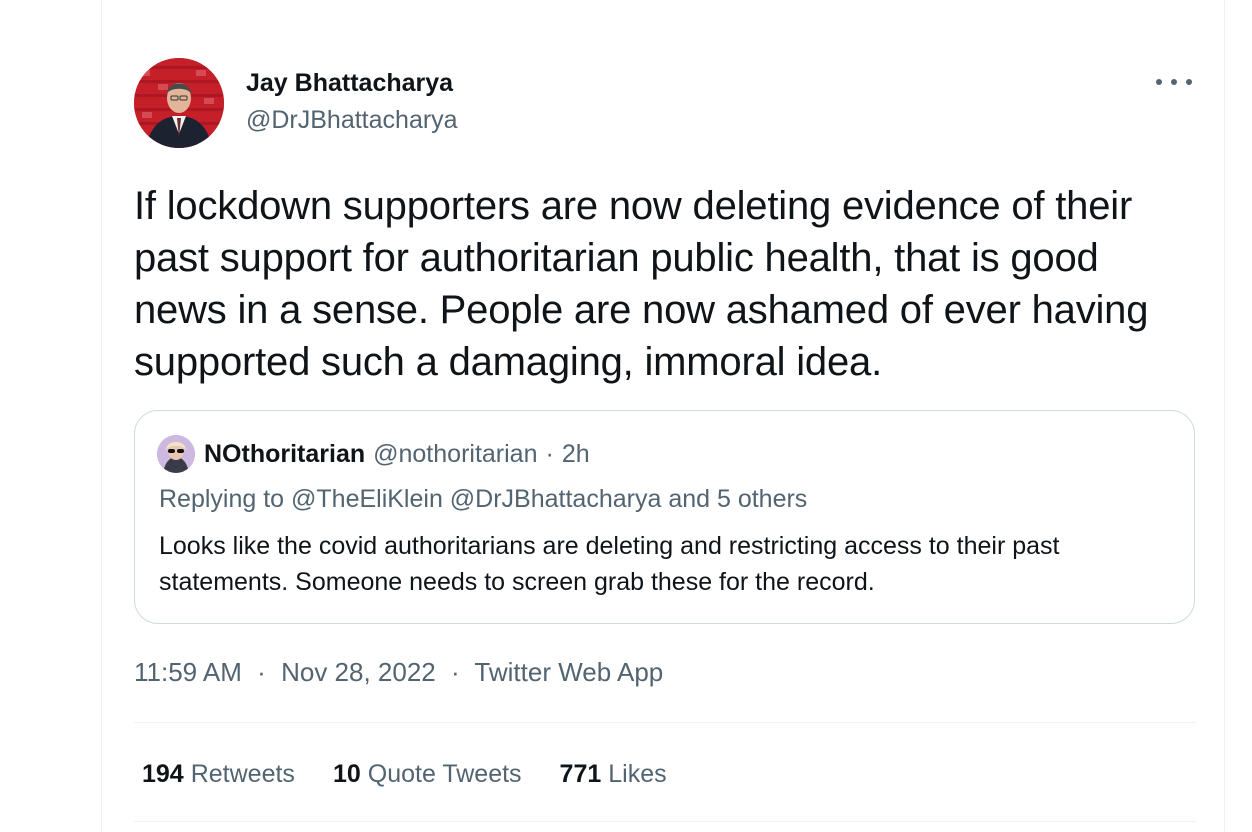 This screenshot has height=832, width=1252. I want to click on quoted-timestamp: 2h, so click(575, 453).